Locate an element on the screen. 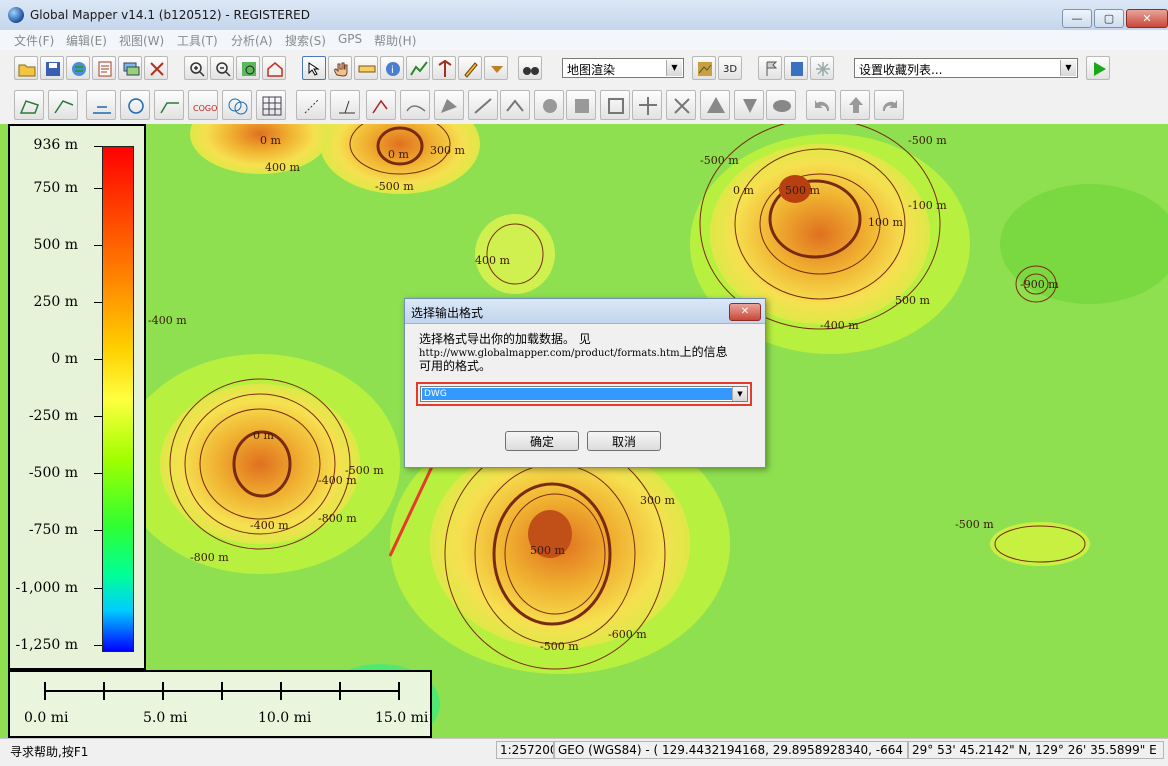  shape-tool-d-icon is located at coordinates (549, 105).